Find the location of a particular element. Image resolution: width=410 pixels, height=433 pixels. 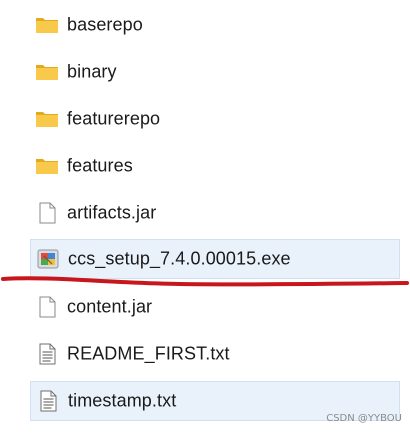

file-name: featurerepo is located at coordinates (114, 118).